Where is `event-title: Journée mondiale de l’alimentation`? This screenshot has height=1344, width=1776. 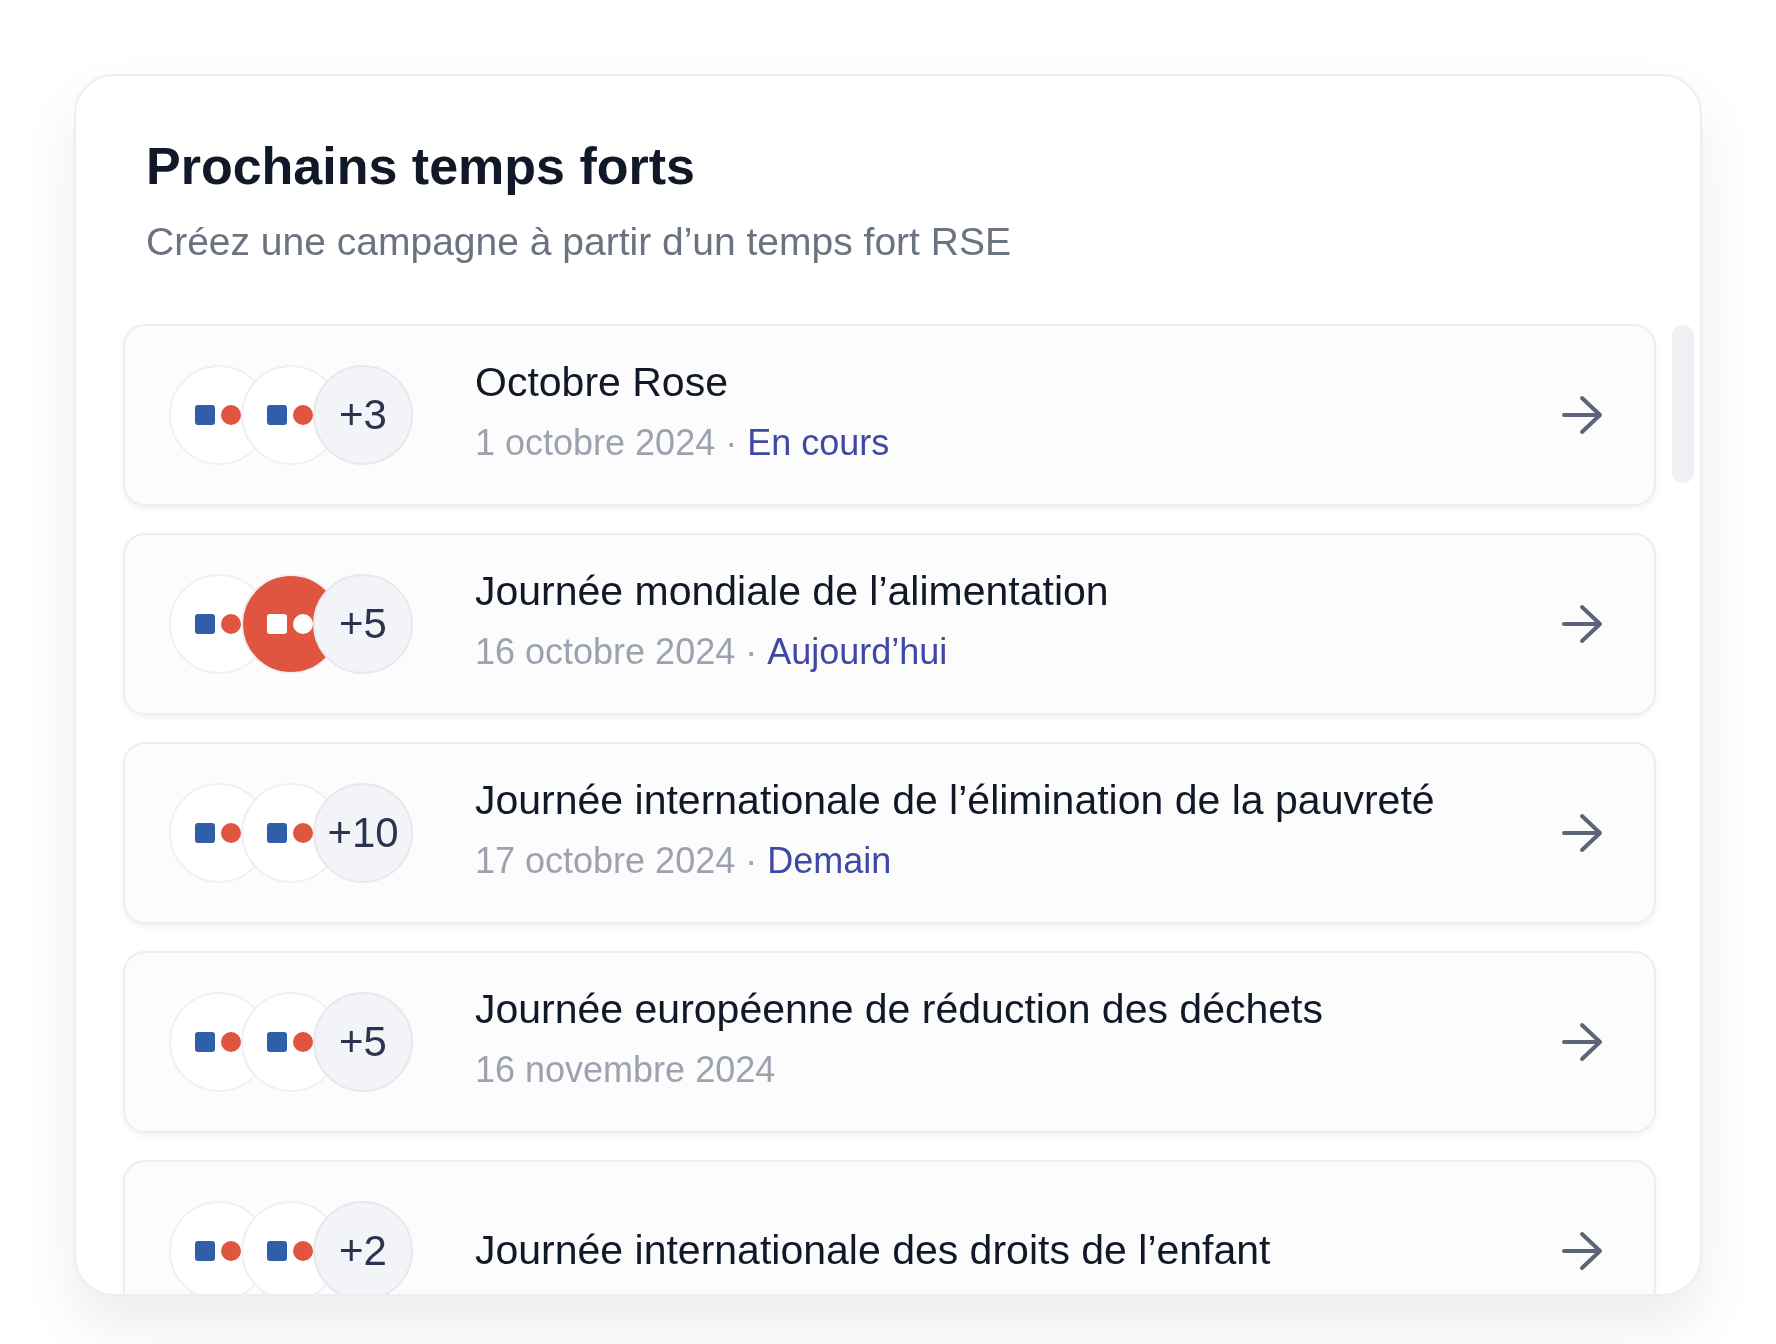
event-title: Journée mondiale de l’alimentation is located at coordinates (792, 591).